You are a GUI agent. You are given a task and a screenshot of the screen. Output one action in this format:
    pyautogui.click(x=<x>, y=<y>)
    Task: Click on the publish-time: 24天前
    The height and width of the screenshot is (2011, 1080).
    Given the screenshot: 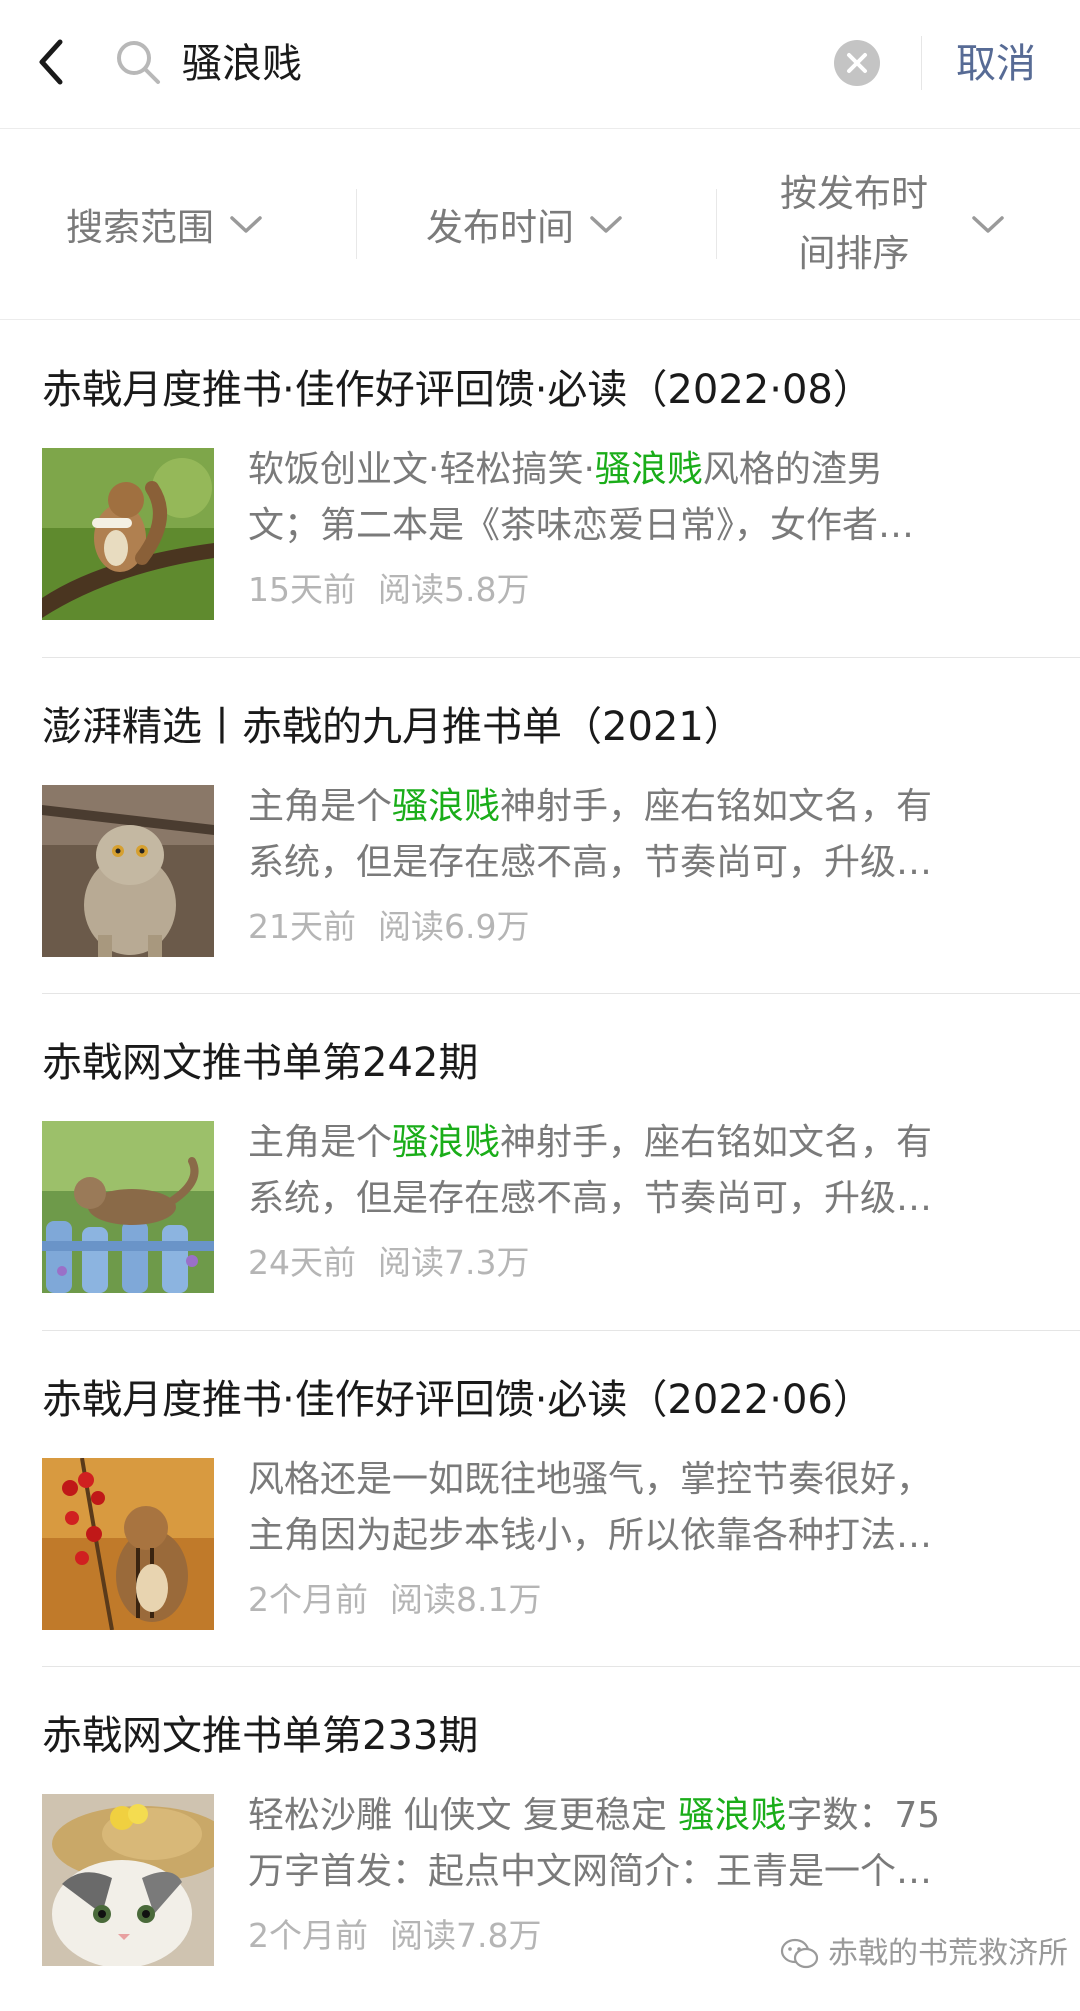 What is the action you would take?
    pyautogui.click(x=302, y=1262)
    